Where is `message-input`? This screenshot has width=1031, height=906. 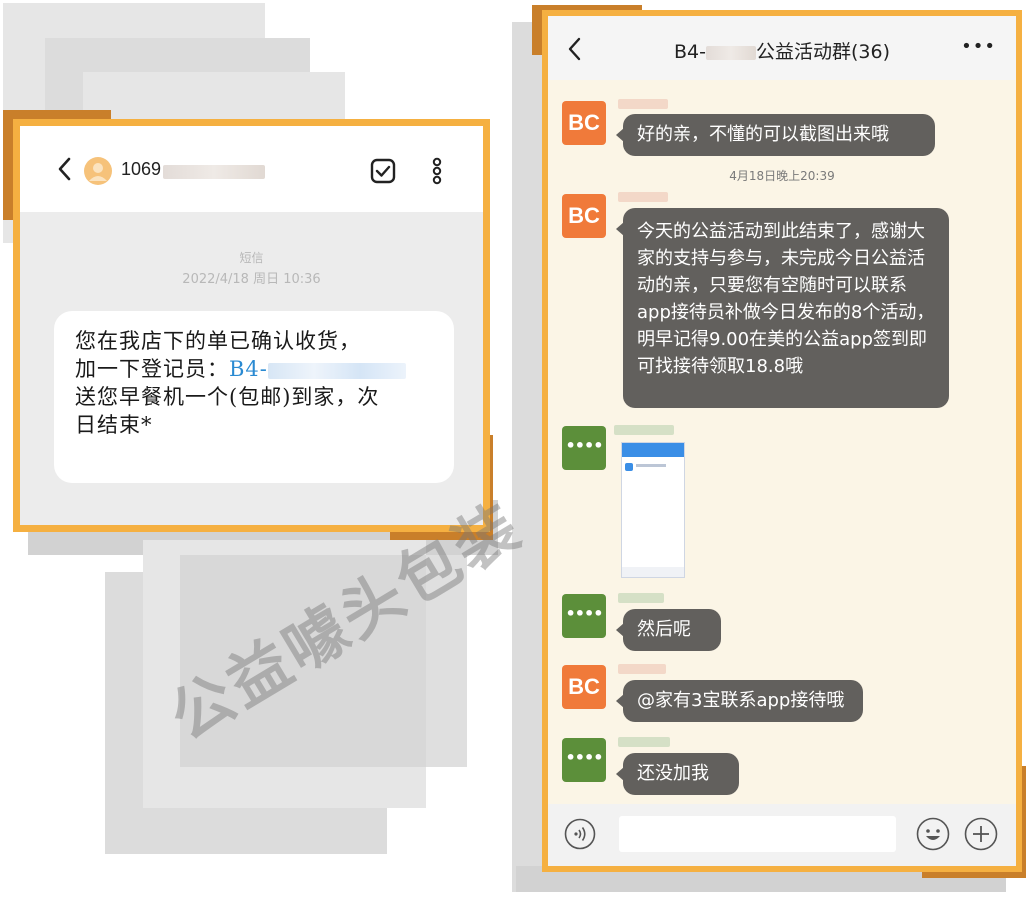
message-input is located at coordinates (757, 834).